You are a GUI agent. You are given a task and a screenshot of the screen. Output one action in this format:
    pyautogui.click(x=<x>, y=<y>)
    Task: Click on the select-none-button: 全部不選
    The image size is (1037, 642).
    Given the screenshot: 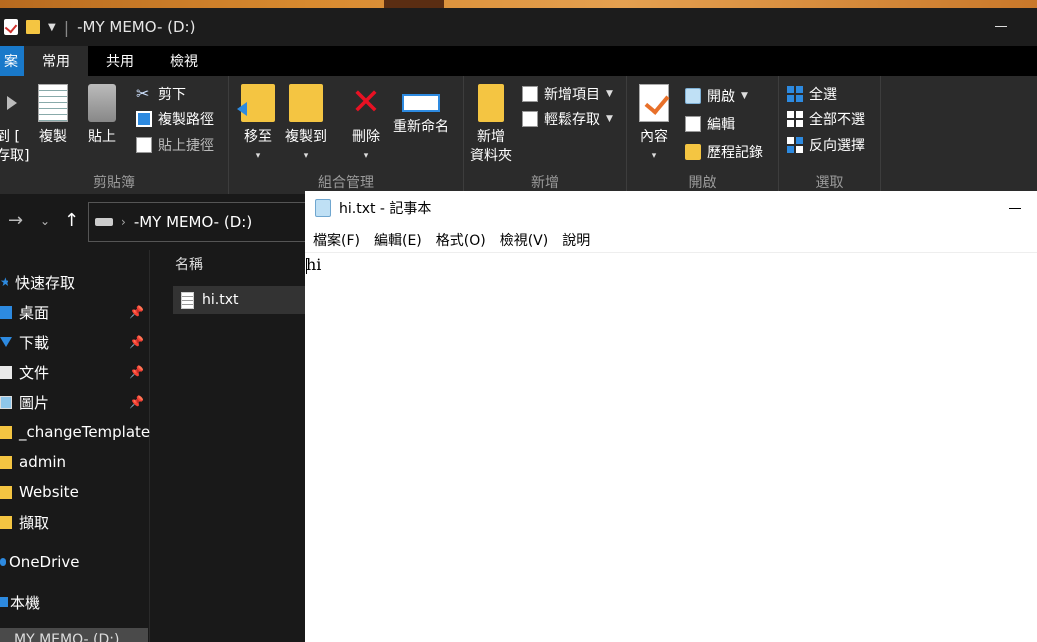 What is the action you would take?
    pyautogui.click(x=826, y=119)
    